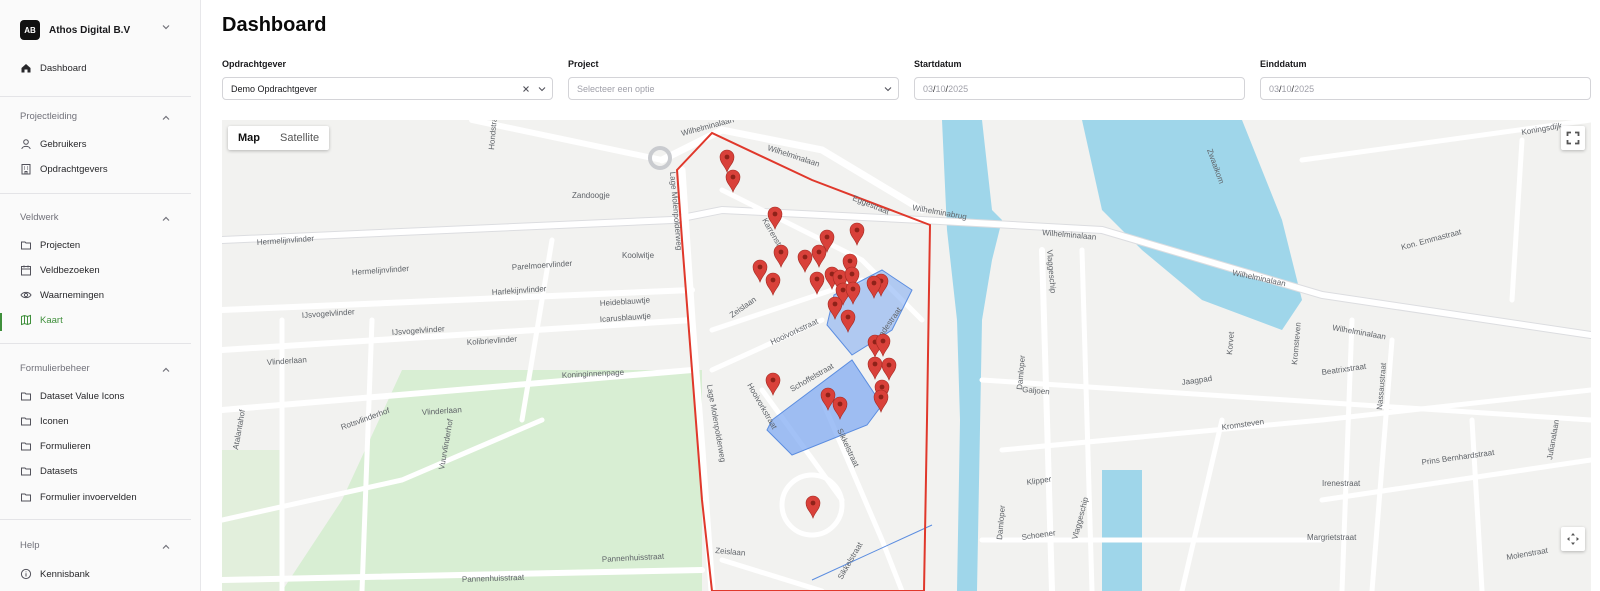  Describe the element at coordinates (872, 552) in the screenshot. I see `project-line` at that location.